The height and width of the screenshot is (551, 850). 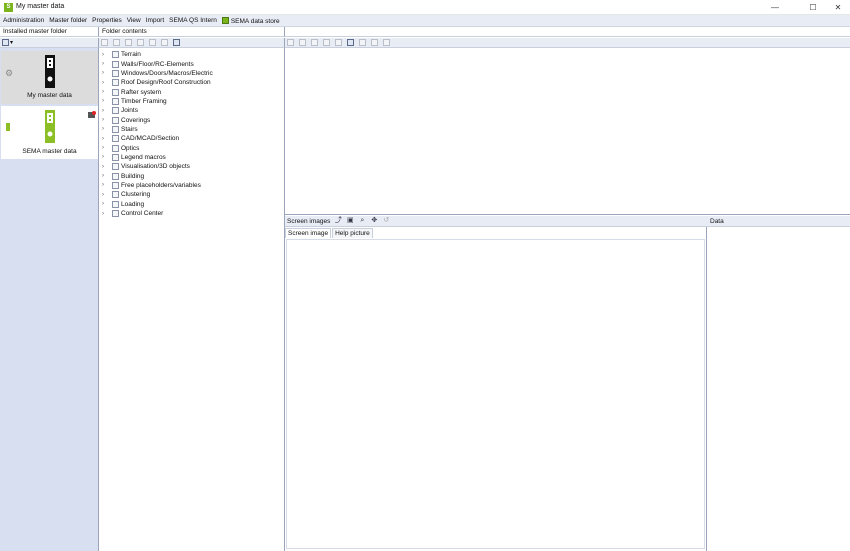 What do you see at coordinates (191, 147) in the screenshot?
I see `tree-item: › Optics` at bounding box center [191, 147].